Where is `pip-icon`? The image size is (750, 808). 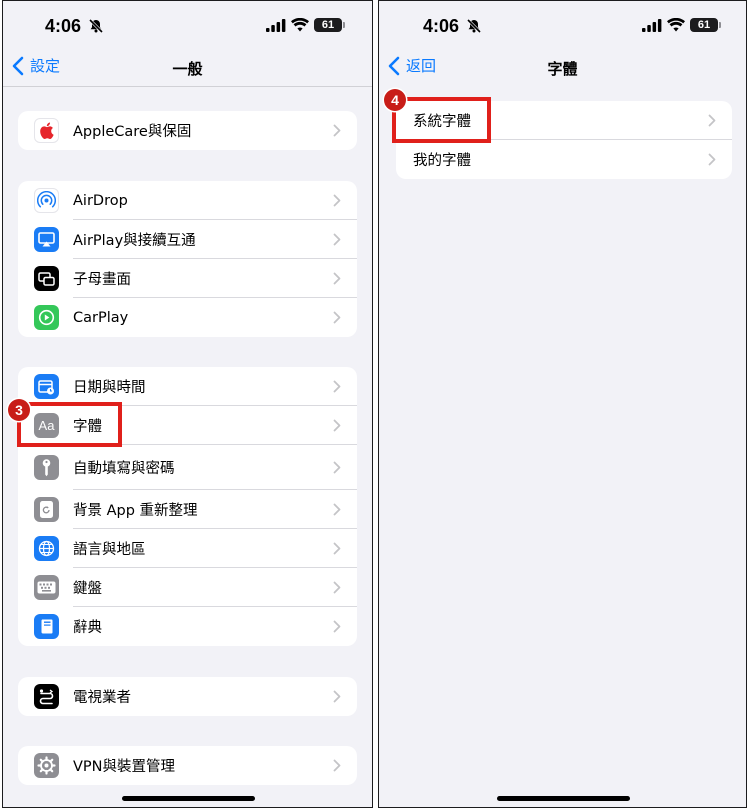
pip-icon is located at coordinates (46, 278).